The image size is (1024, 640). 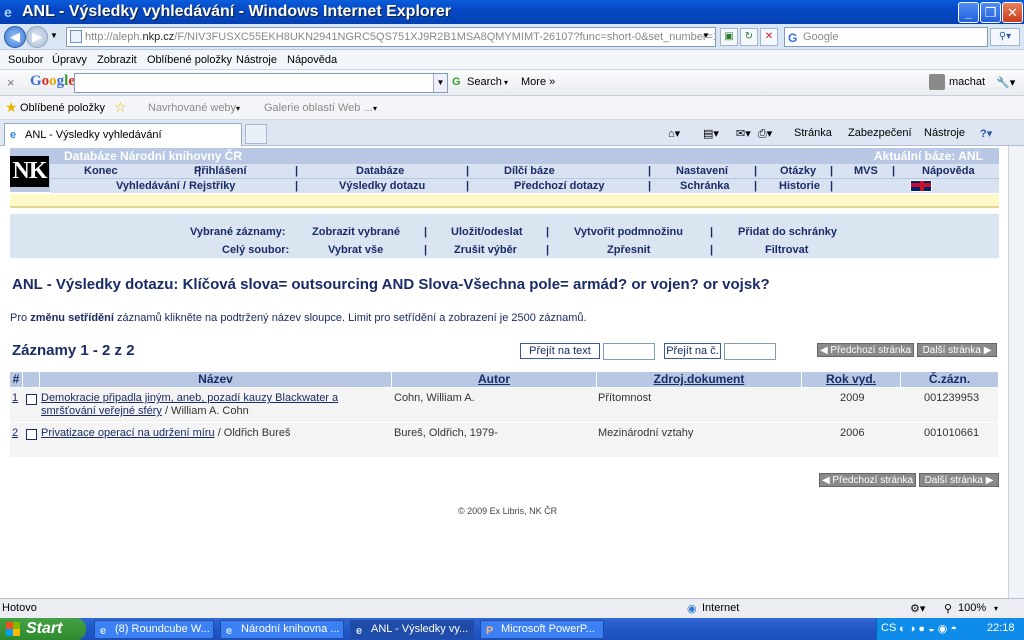 What do you see at coordinates (43, 629) in the screenshot?
I see `start-button: Start` at bounding box center [43, 629].